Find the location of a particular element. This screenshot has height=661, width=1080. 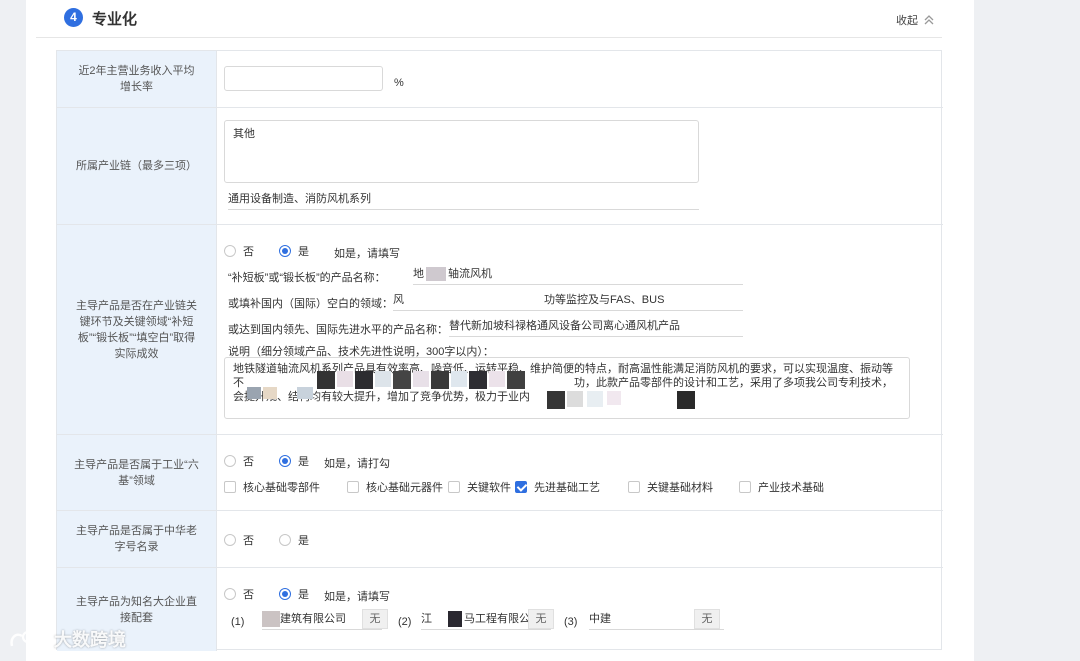

check-core-components: 核心基础元器件 is located at coordinates (395, 487).